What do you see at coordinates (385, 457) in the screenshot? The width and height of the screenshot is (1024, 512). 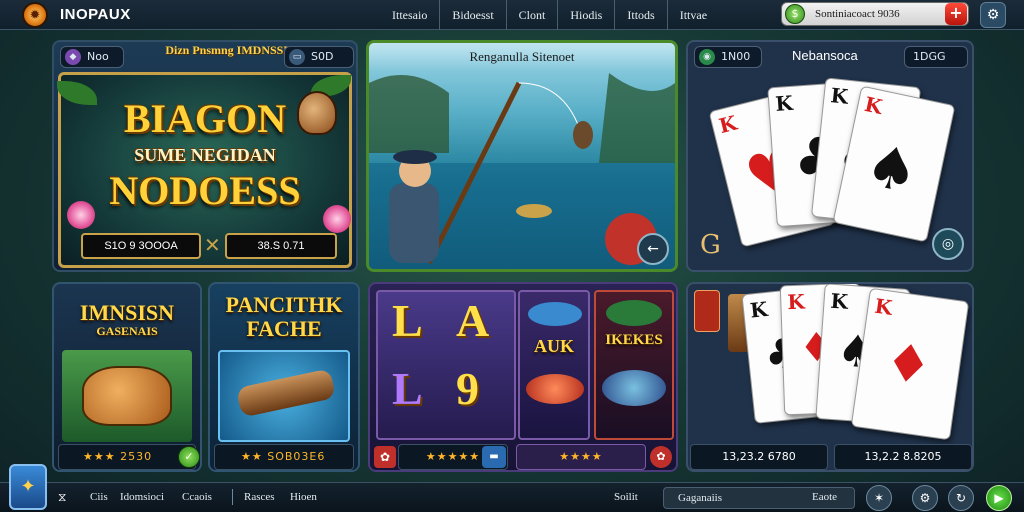 I see `slot-menu-icon: ✿` at bounding box center [385, 457].